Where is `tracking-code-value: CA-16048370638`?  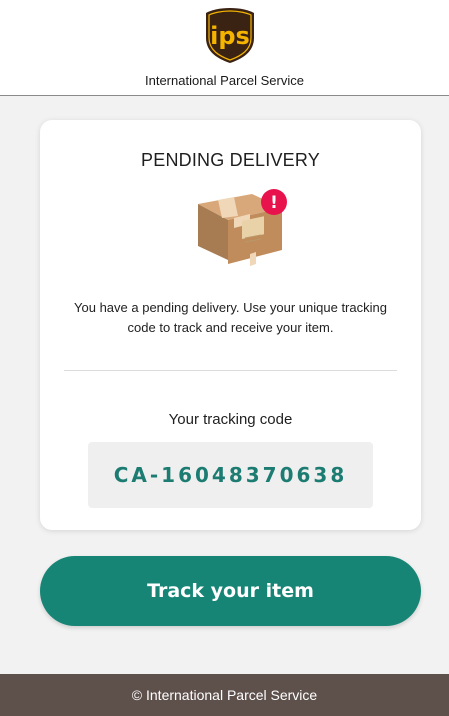
tracking-code-value: CA-16048370638 is located at coordinates (230, 475).